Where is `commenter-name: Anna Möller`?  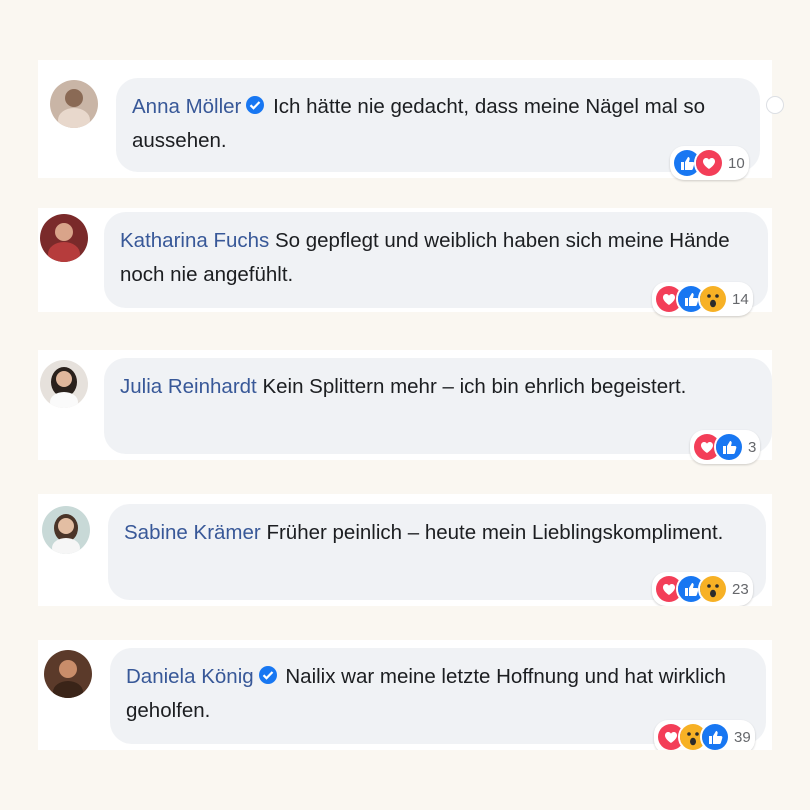 commenter-name: Anna Möller is located at coordinates (186, 106).